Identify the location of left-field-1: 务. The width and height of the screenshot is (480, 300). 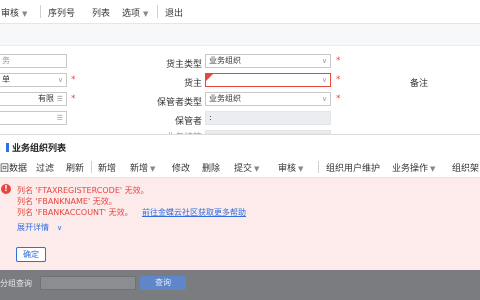
(33, 61).